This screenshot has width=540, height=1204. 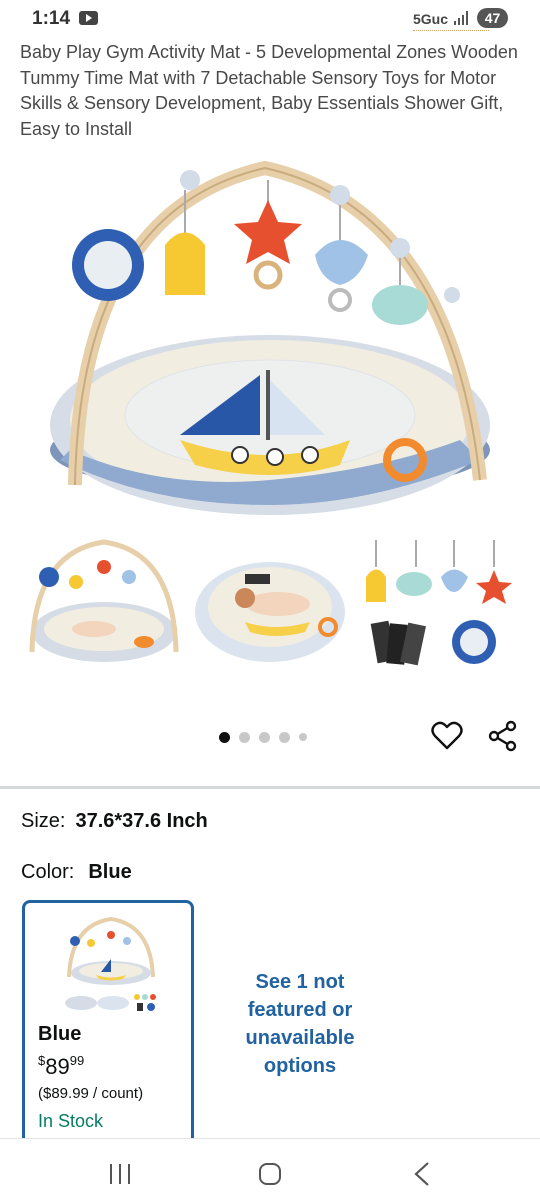 What do you see at coordinates (462, 18) in the screenshot?
I see `signal-icon` at bounding box center [462, 18].